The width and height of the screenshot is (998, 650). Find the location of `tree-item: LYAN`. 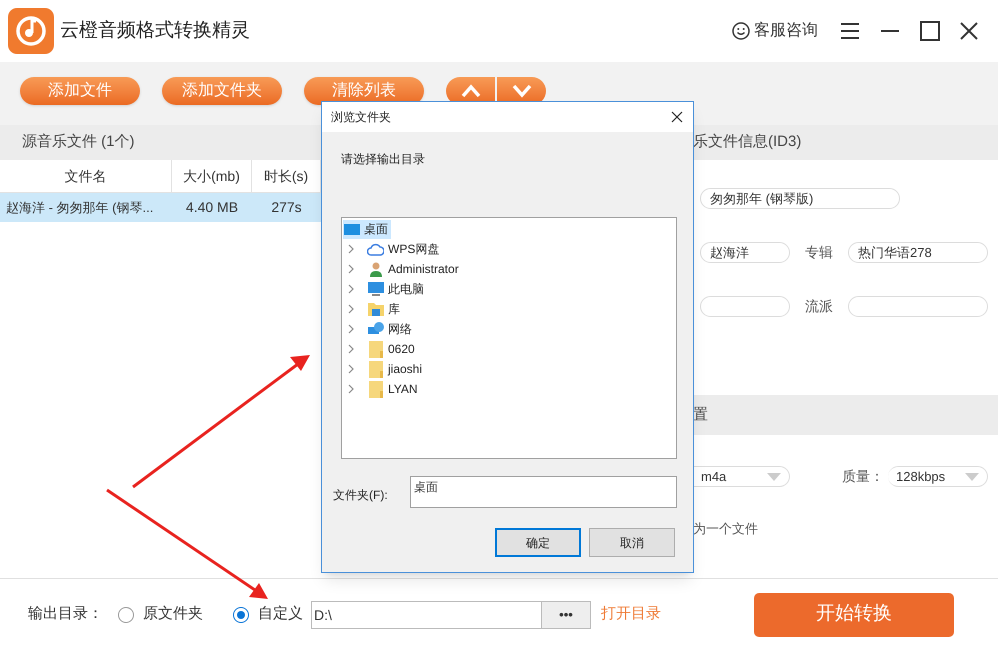

tree-item: LYAN is located at coordinates (394, 389).